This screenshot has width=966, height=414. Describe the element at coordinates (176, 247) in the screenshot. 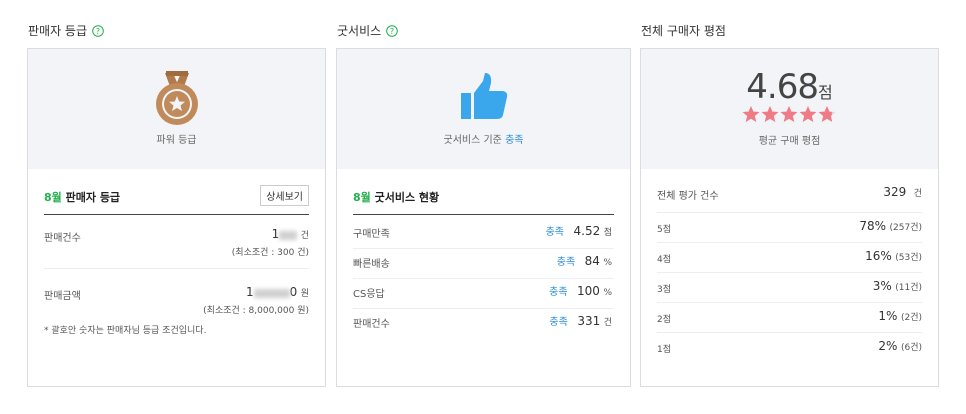

I see `sales-count-row: 판매건수 1 건 (최소조건 : 300 건)` at that location.